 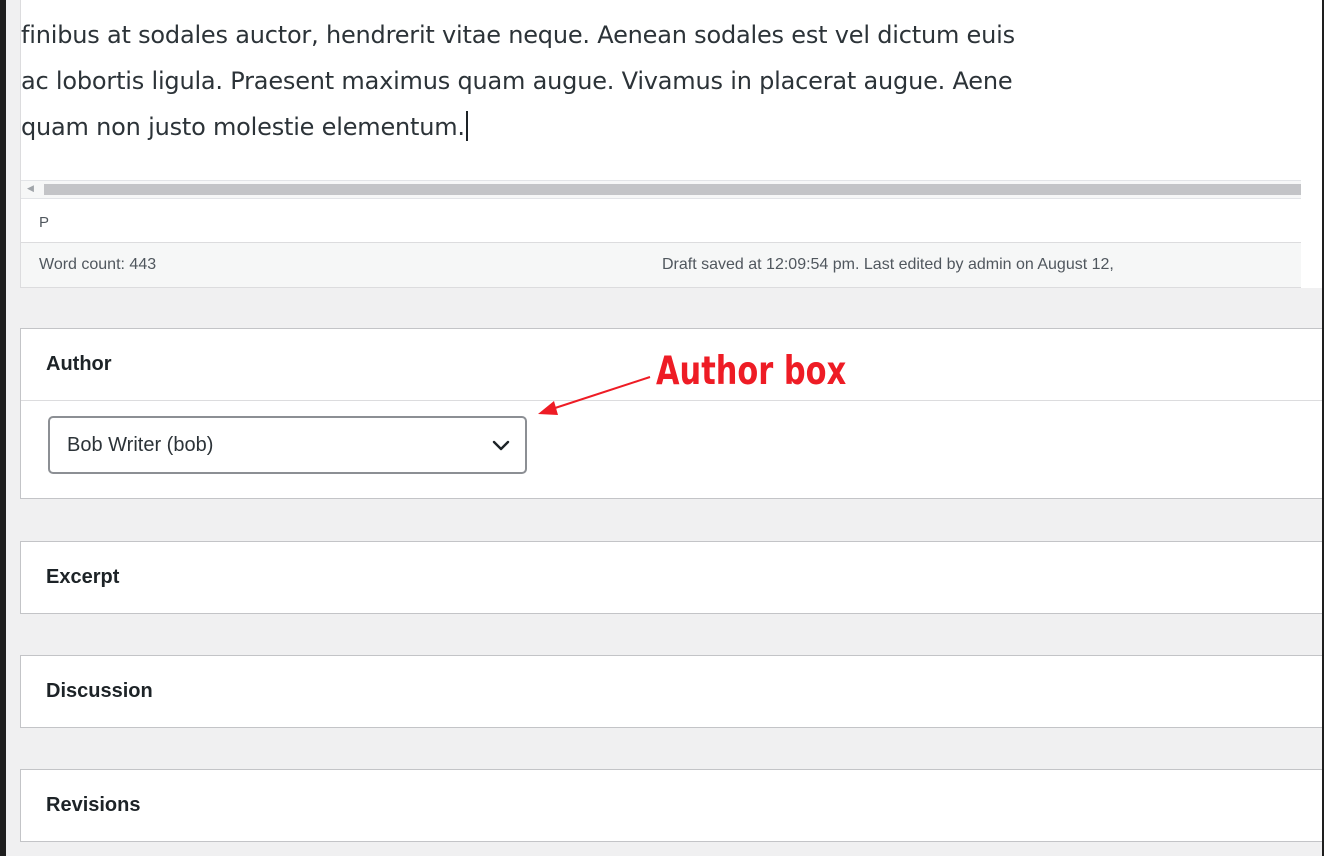 I want to click on discussion-metabox-header: Discussion, so click(x=671, y=692).